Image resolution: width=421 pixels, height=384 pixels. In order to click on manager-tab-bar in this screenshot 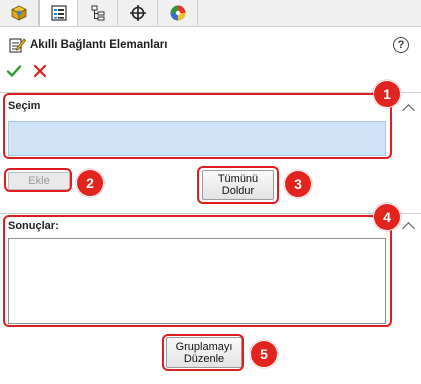, I will do `click(210, 13)`.